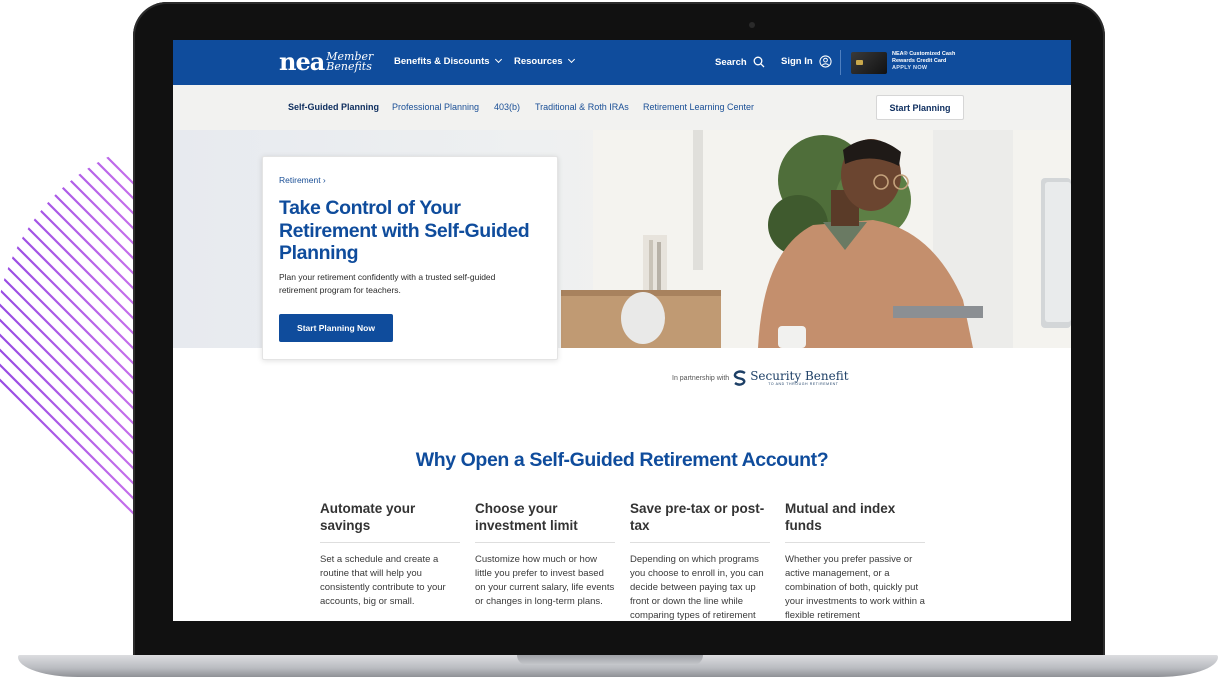 The height and width of the screenshot is (684, 1219). What do you see at coordinates (759, 62) in the screenshot?
I see `search-icon` at bounding box center [759, 62].